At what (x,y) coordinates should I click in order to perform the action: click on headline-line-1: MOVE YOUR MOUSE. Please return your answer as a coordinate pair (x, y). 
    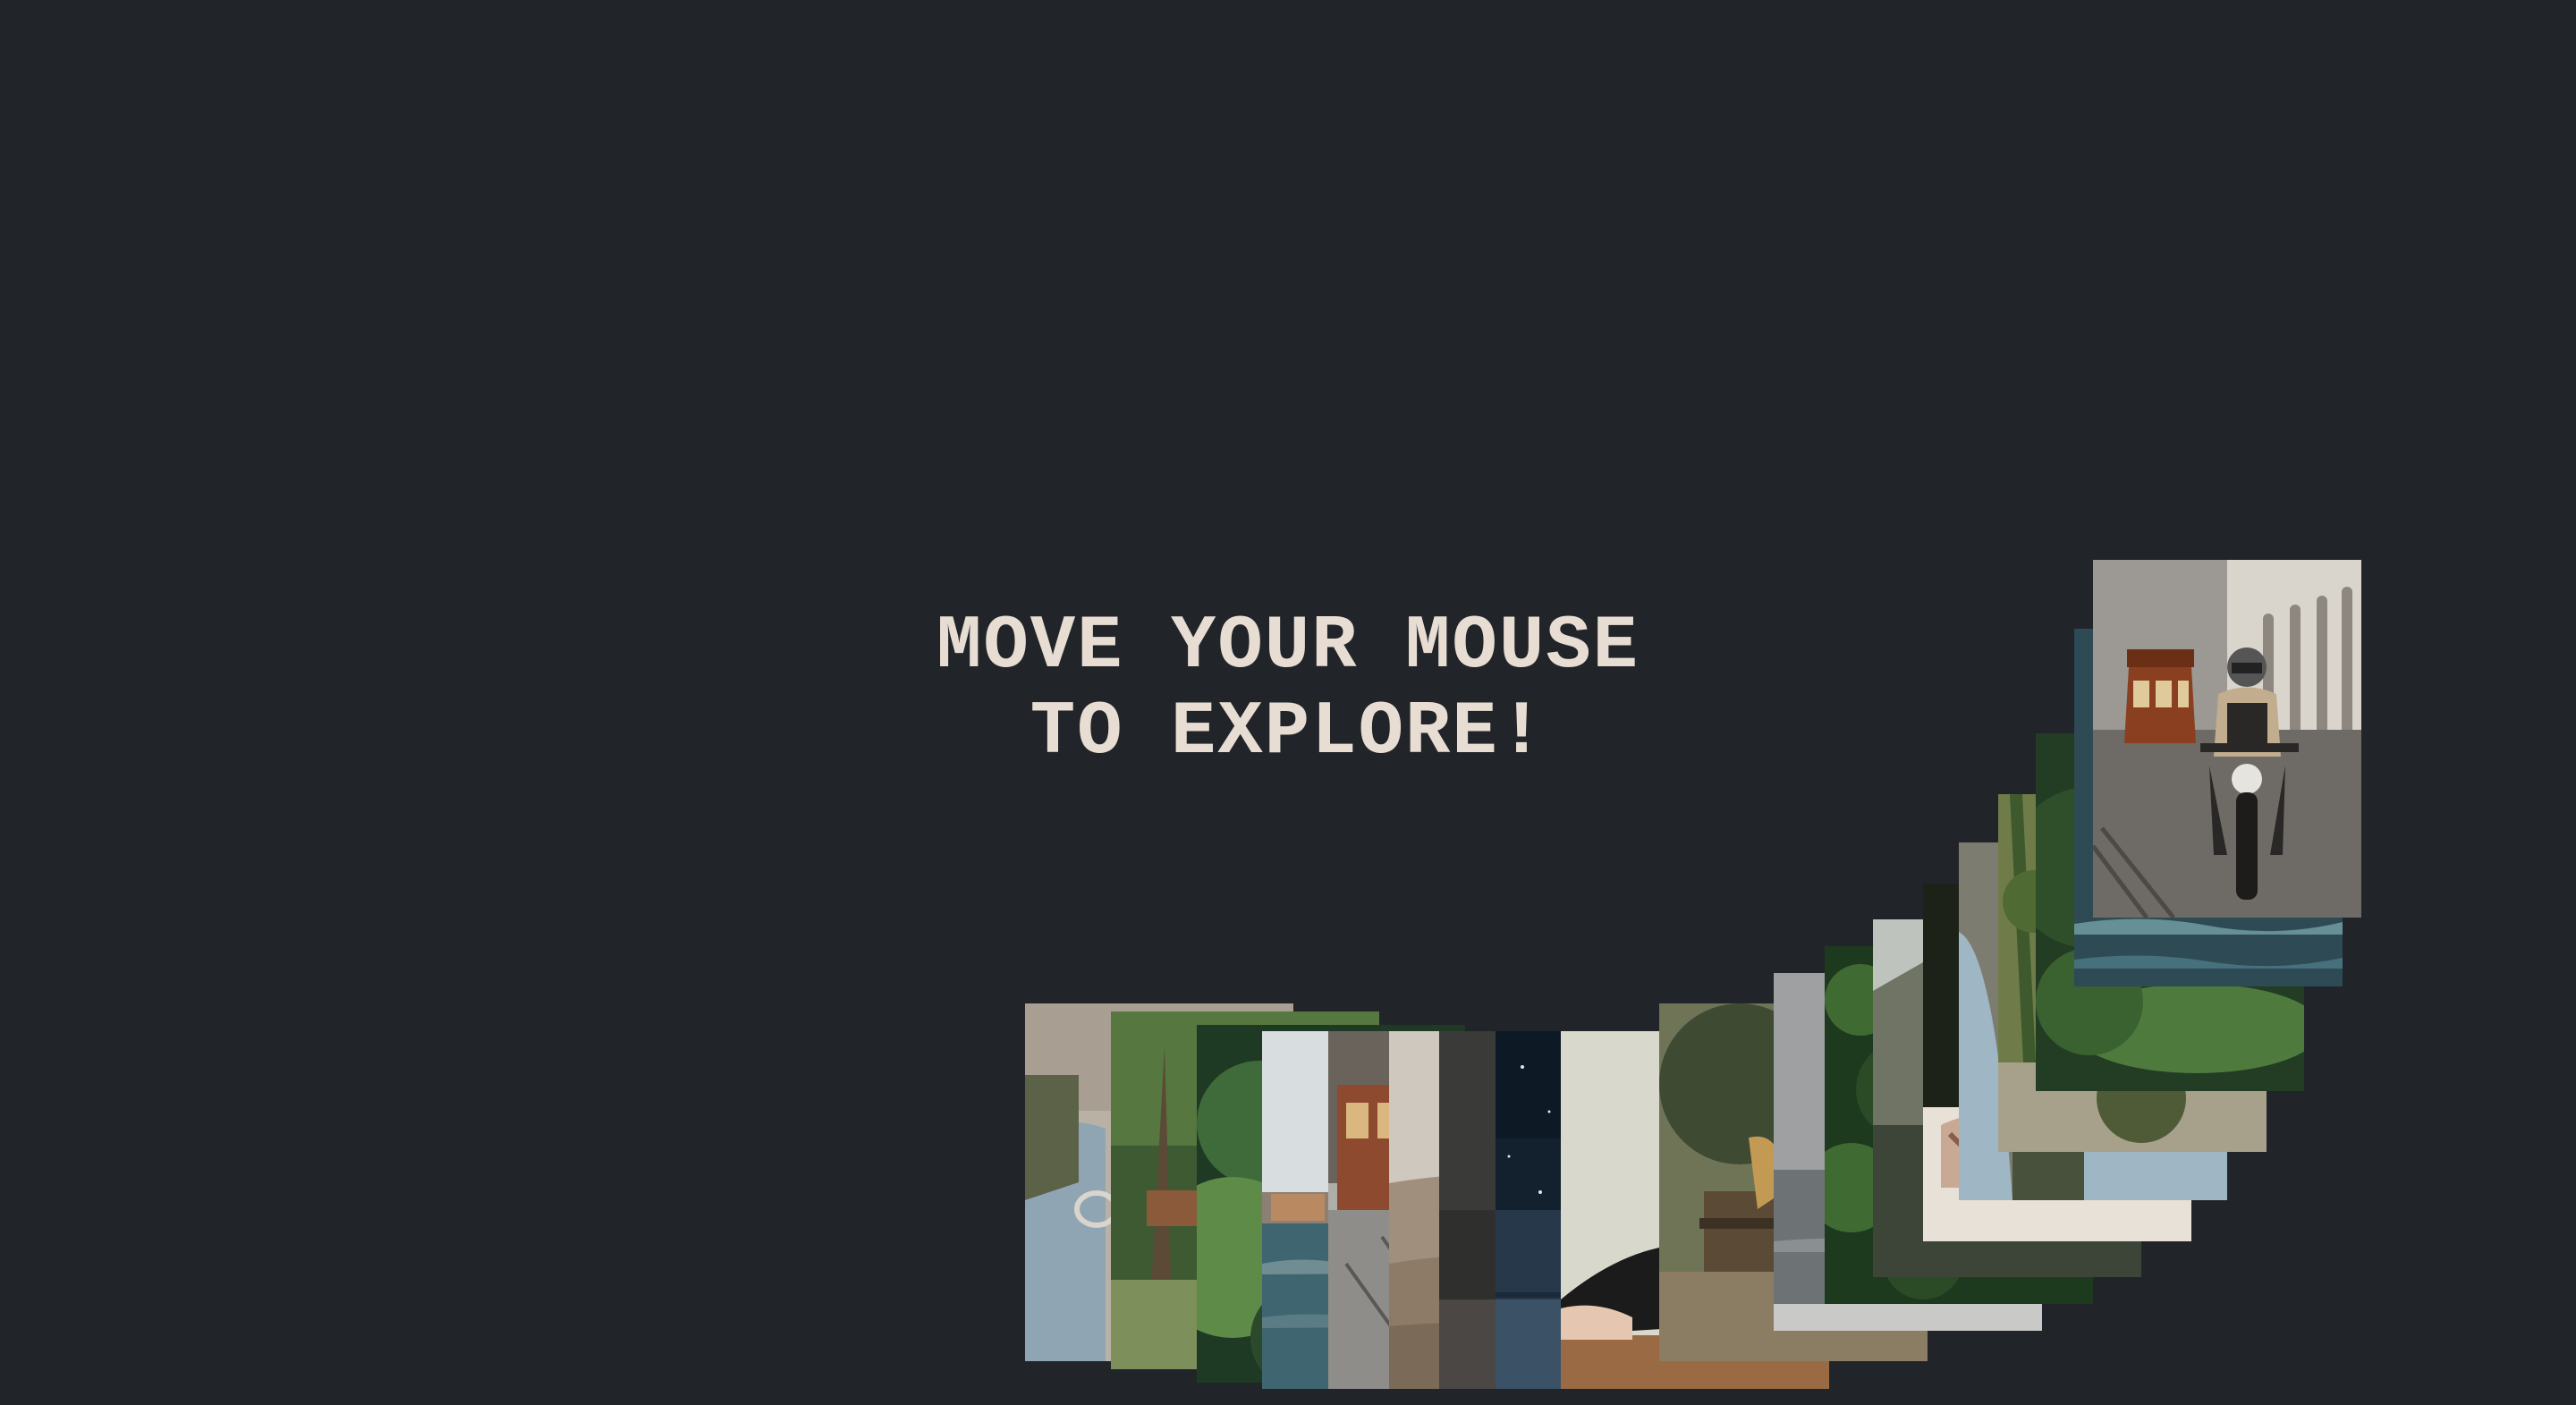
    Looking at the image, I should click on (1288, 648).